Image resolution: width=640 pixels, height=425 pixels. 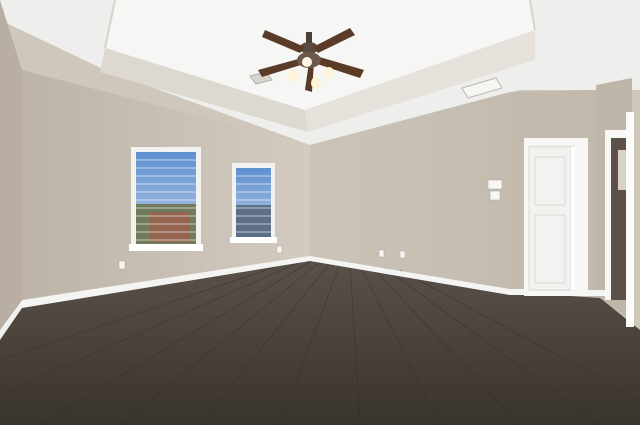 What do you see at coordinates (495, 195) in the screenshot?
I see `light-switch` at bounding box center [495, 195].